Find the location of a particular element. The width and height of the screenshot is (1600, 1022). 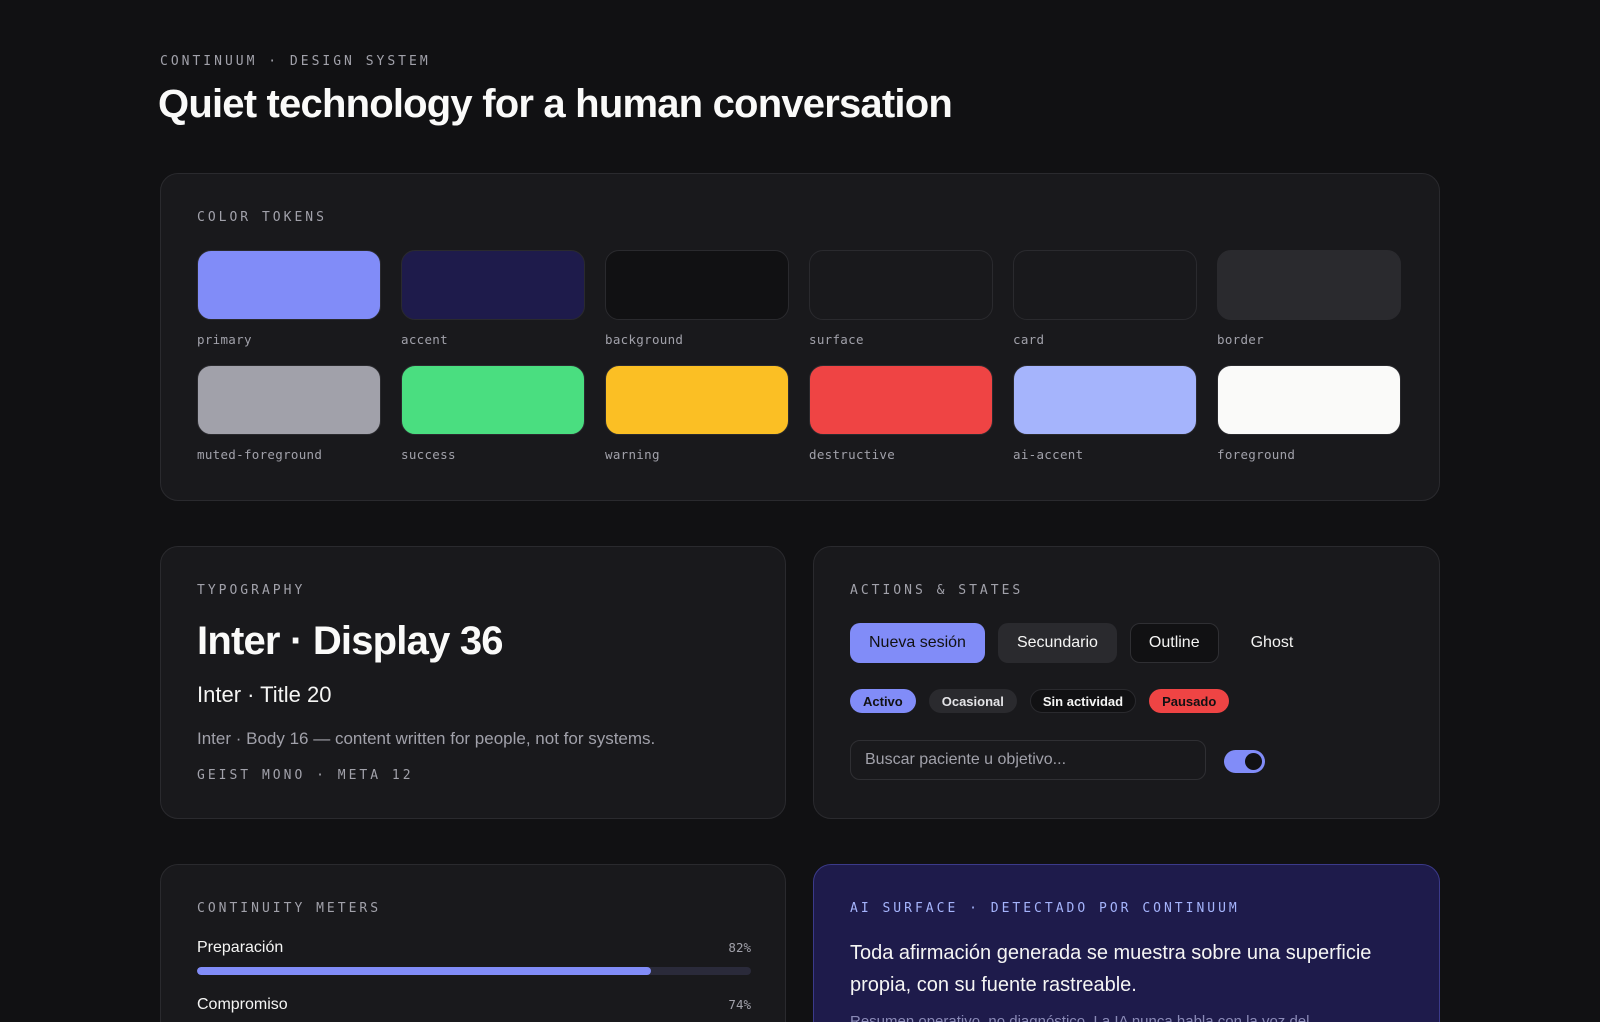

status-badge-paused: Pausado is located at coordinates (1189, 701).